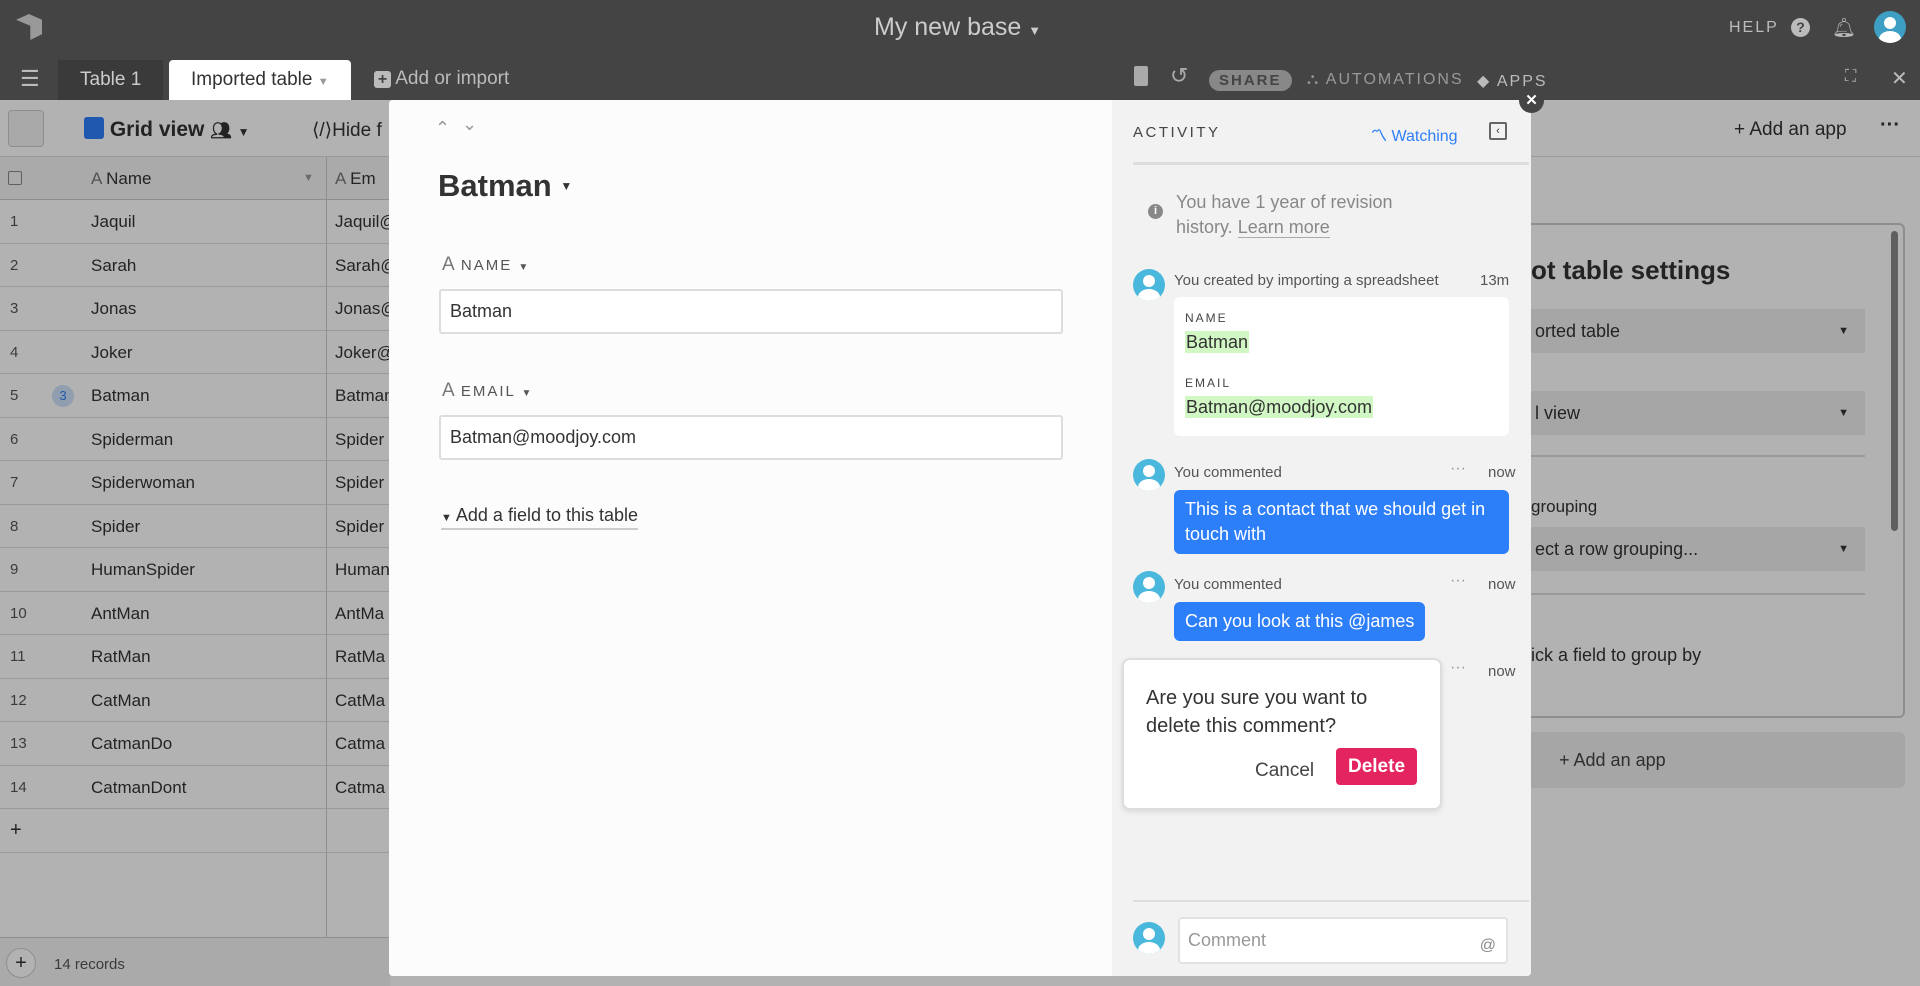 This screenshot has height=986, width=1920. Describe the element at coordinates (452, 78) in the screenshot. I see `add-or-import-label: Add or import` at that location.